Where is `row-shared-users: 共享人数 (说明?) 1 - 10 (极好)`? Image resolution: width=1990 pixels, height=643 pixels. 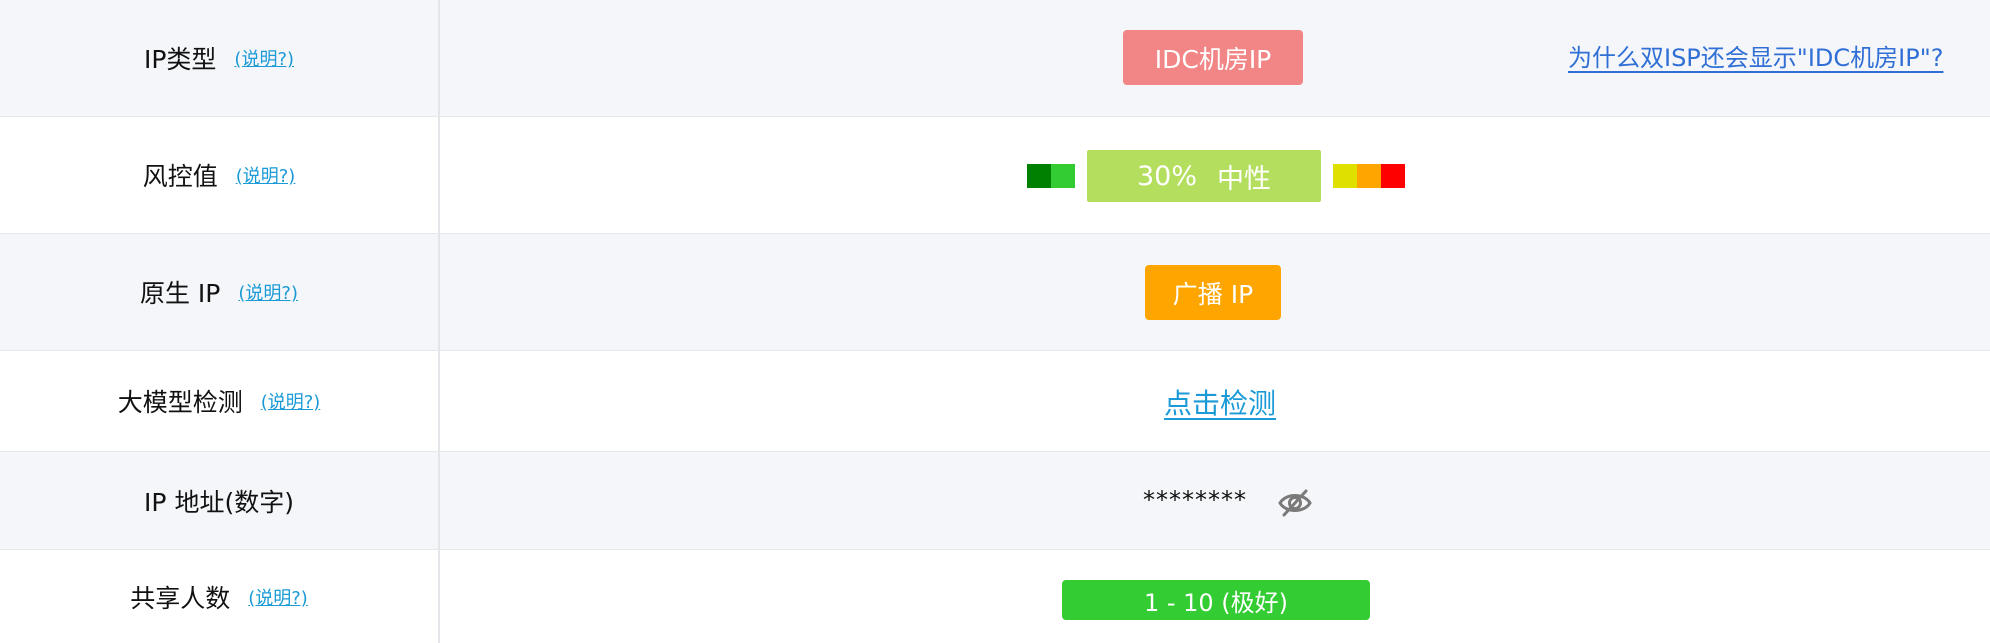 row-shared-users: 共享人数 (说明?) 1 - 10 (极好) is located at coordinates (995, 596).